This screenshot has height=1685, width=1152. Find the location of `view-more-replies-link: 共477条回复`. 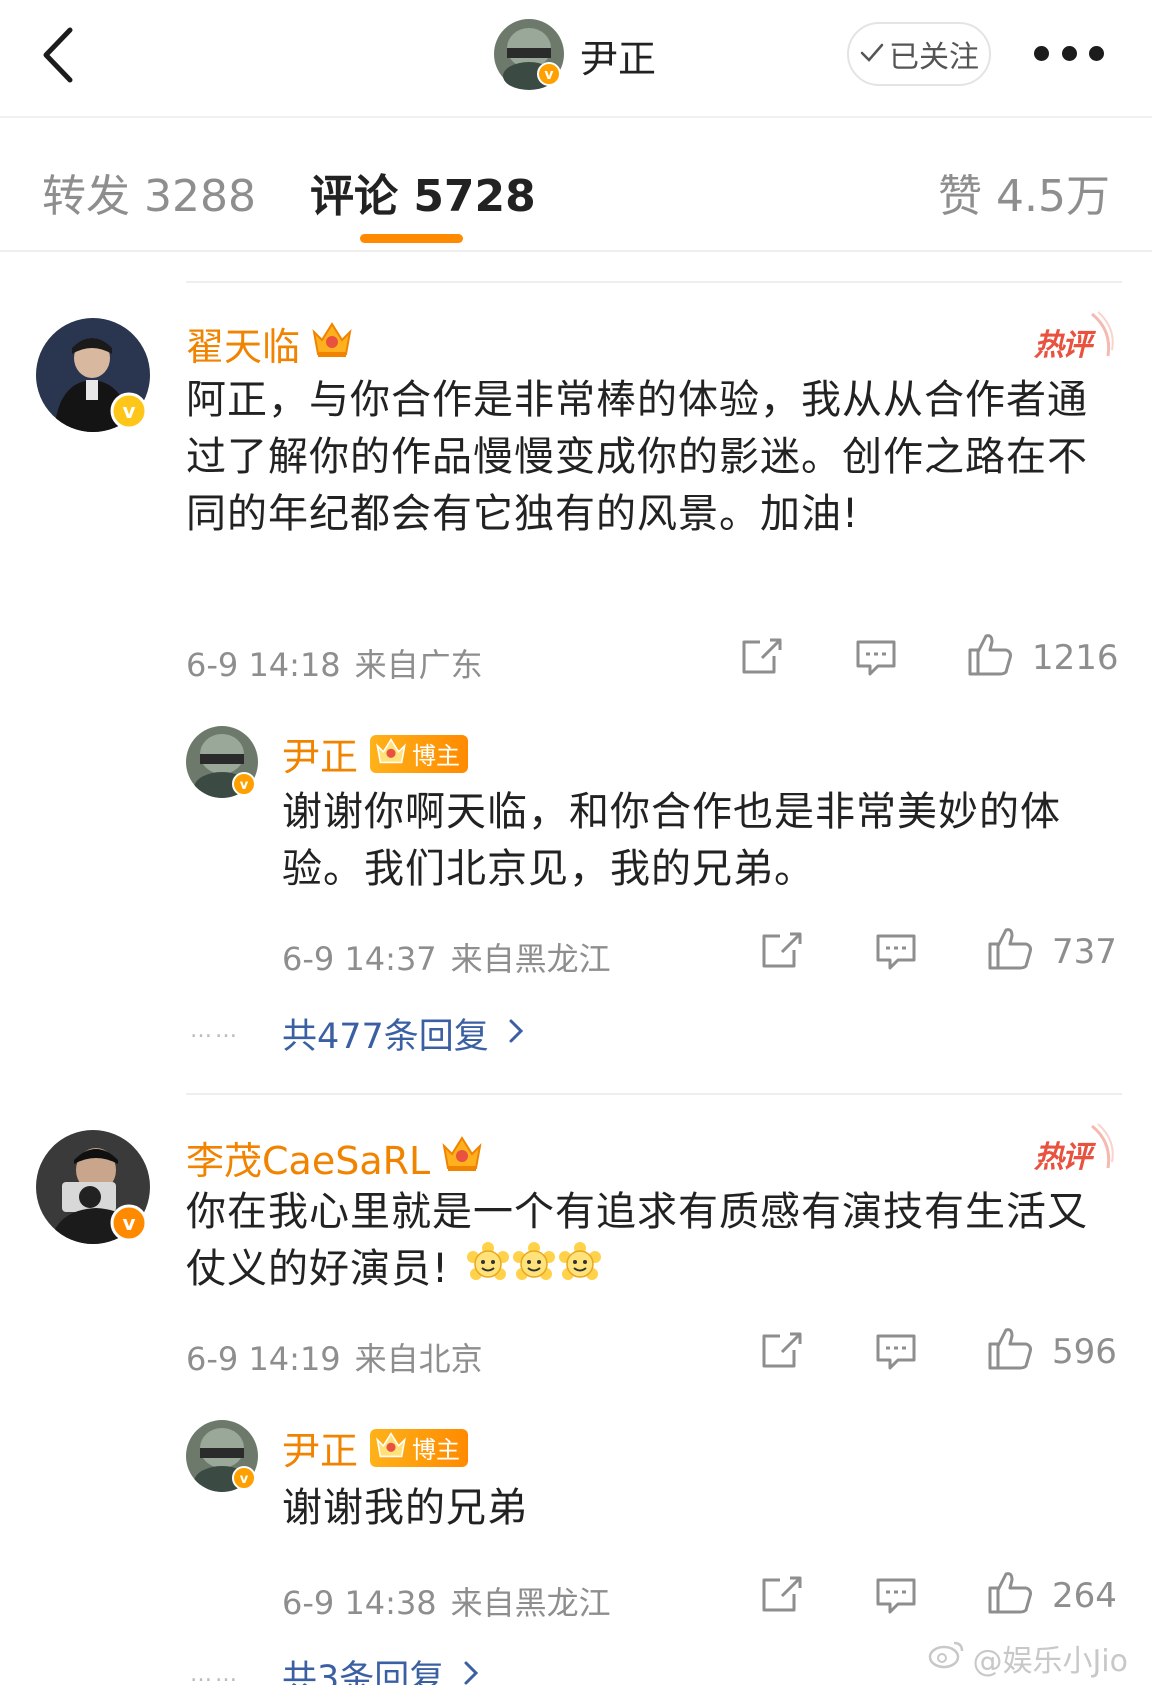

view-more-replies-link: 共477条回复 is located at coordinates (403, 1033).